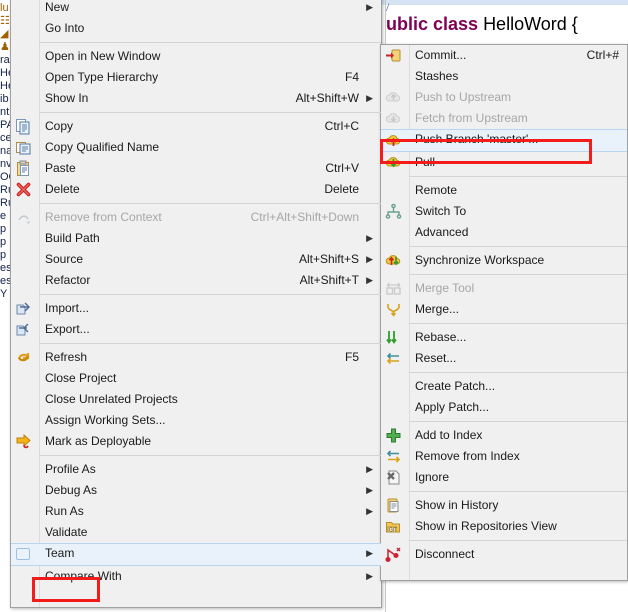 This screenshot has width=628, height=612. Describe the element at coordinates (328, 259) in the screenshot. I see `menu-item-accelerator: Alt+Shift+S` at that location.